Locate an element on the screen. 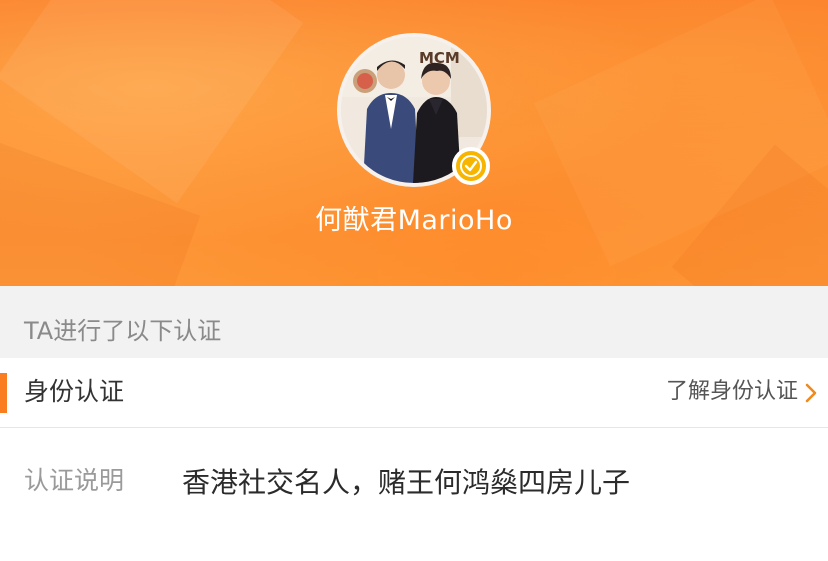 Image resolution: width=828 pixels, height=561 pixels. verification-type-label: 身份认证 is located at coordinates (74, 391).